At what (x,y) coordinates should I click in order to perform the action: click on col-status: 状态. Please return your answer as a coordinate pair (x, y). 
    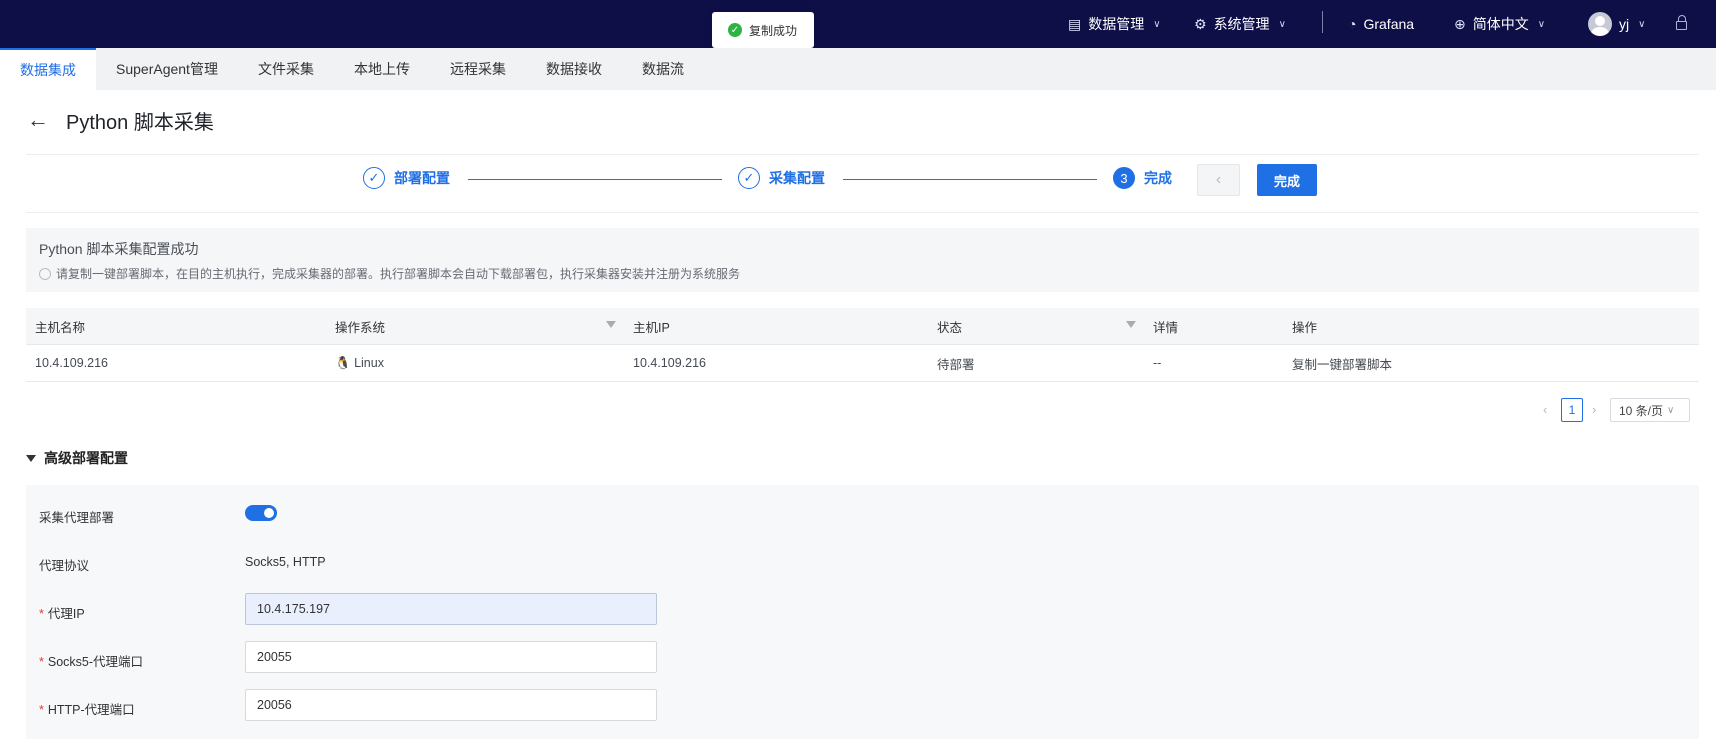
    Looking at the image, I should click on (1036, 326).